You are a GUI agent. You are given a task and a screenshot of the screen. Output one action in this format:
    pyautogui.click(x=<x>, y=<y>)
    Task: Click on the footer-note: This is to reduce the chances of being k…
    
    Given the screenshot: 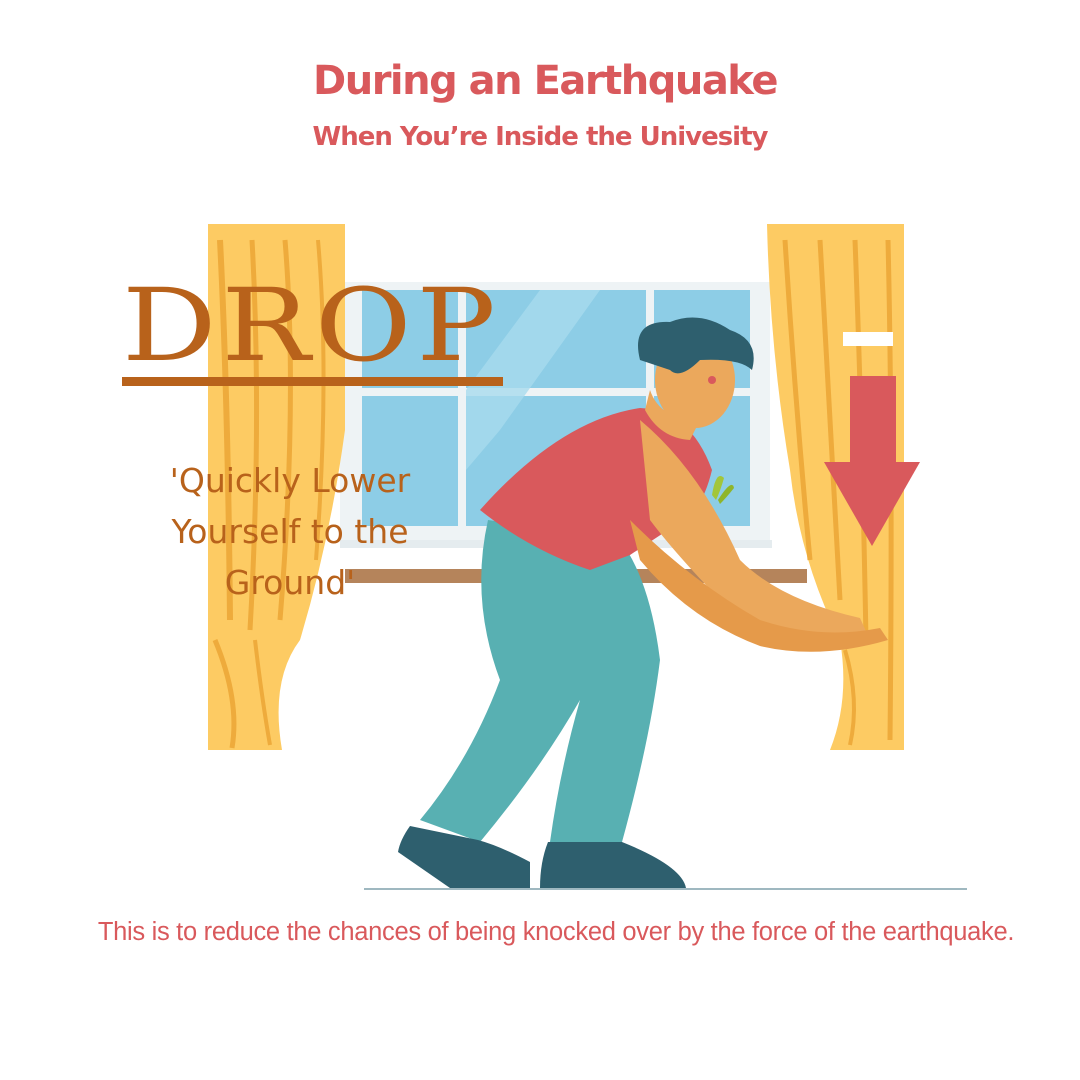 What is the action you would take?
    pyautogui.click(x=556, y=932)
    